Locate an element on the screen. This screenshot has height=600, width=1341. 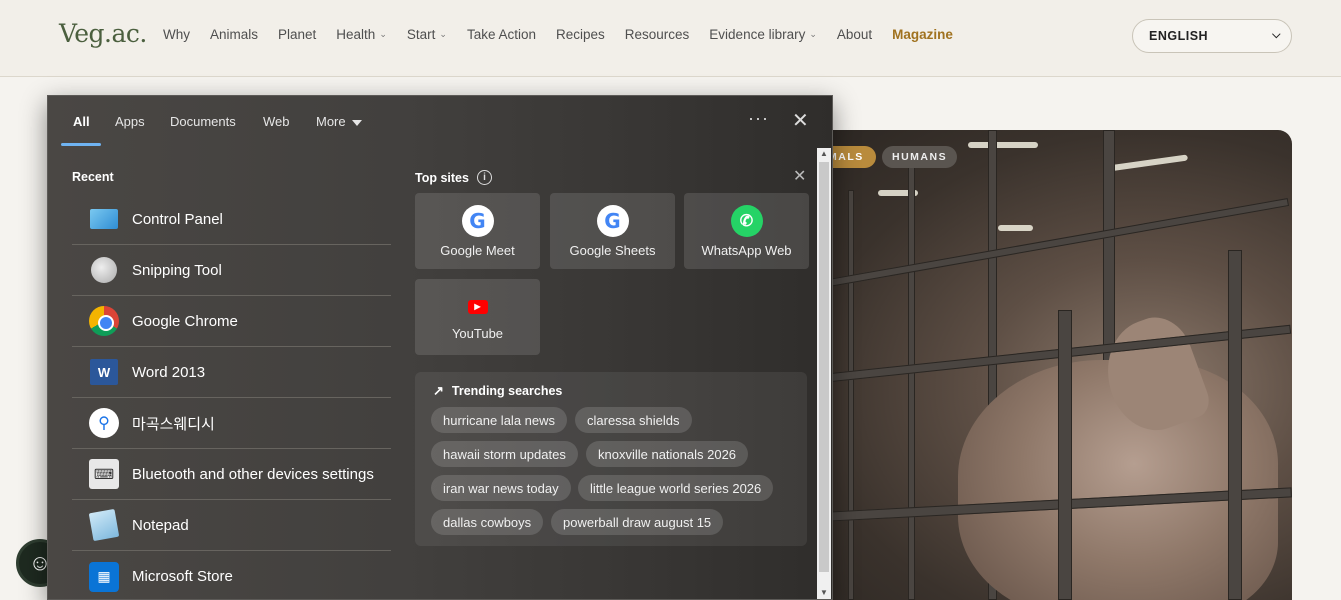
trending-up-icon: ↗ is located at coordinates (438, 390).